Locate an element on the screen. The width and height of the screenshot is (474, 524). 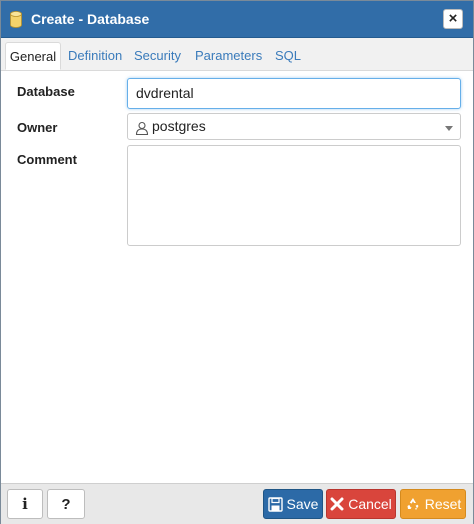
help-icon: ? is located at coordinates (66, 504).